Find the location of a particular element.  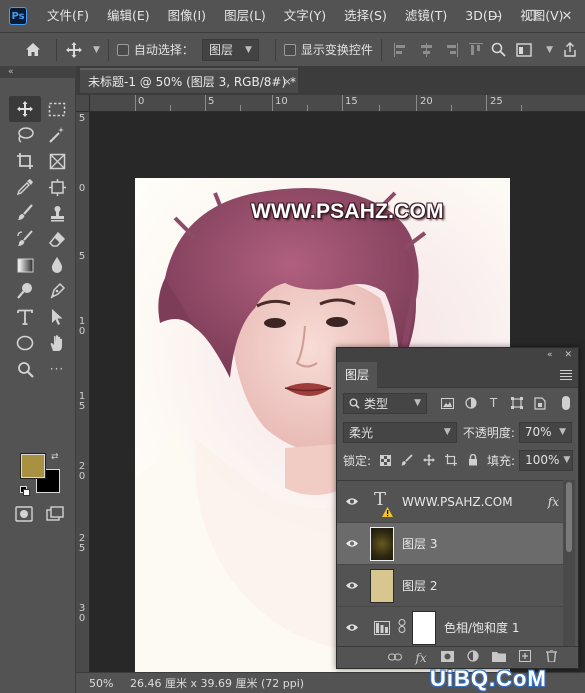

menu-edit: 编辑(E) is located at coordinates (127, 16).